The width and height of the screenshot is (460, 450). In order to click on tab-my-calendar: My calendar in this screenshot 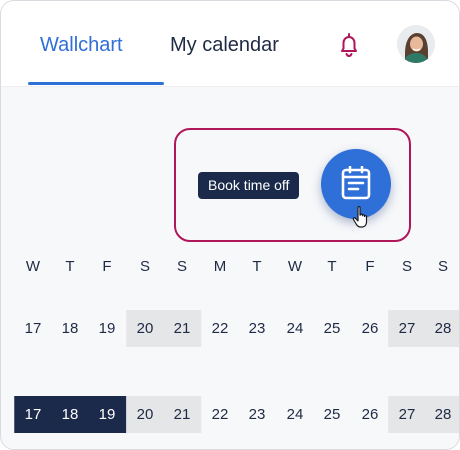, I will do `click(224, 45)`.